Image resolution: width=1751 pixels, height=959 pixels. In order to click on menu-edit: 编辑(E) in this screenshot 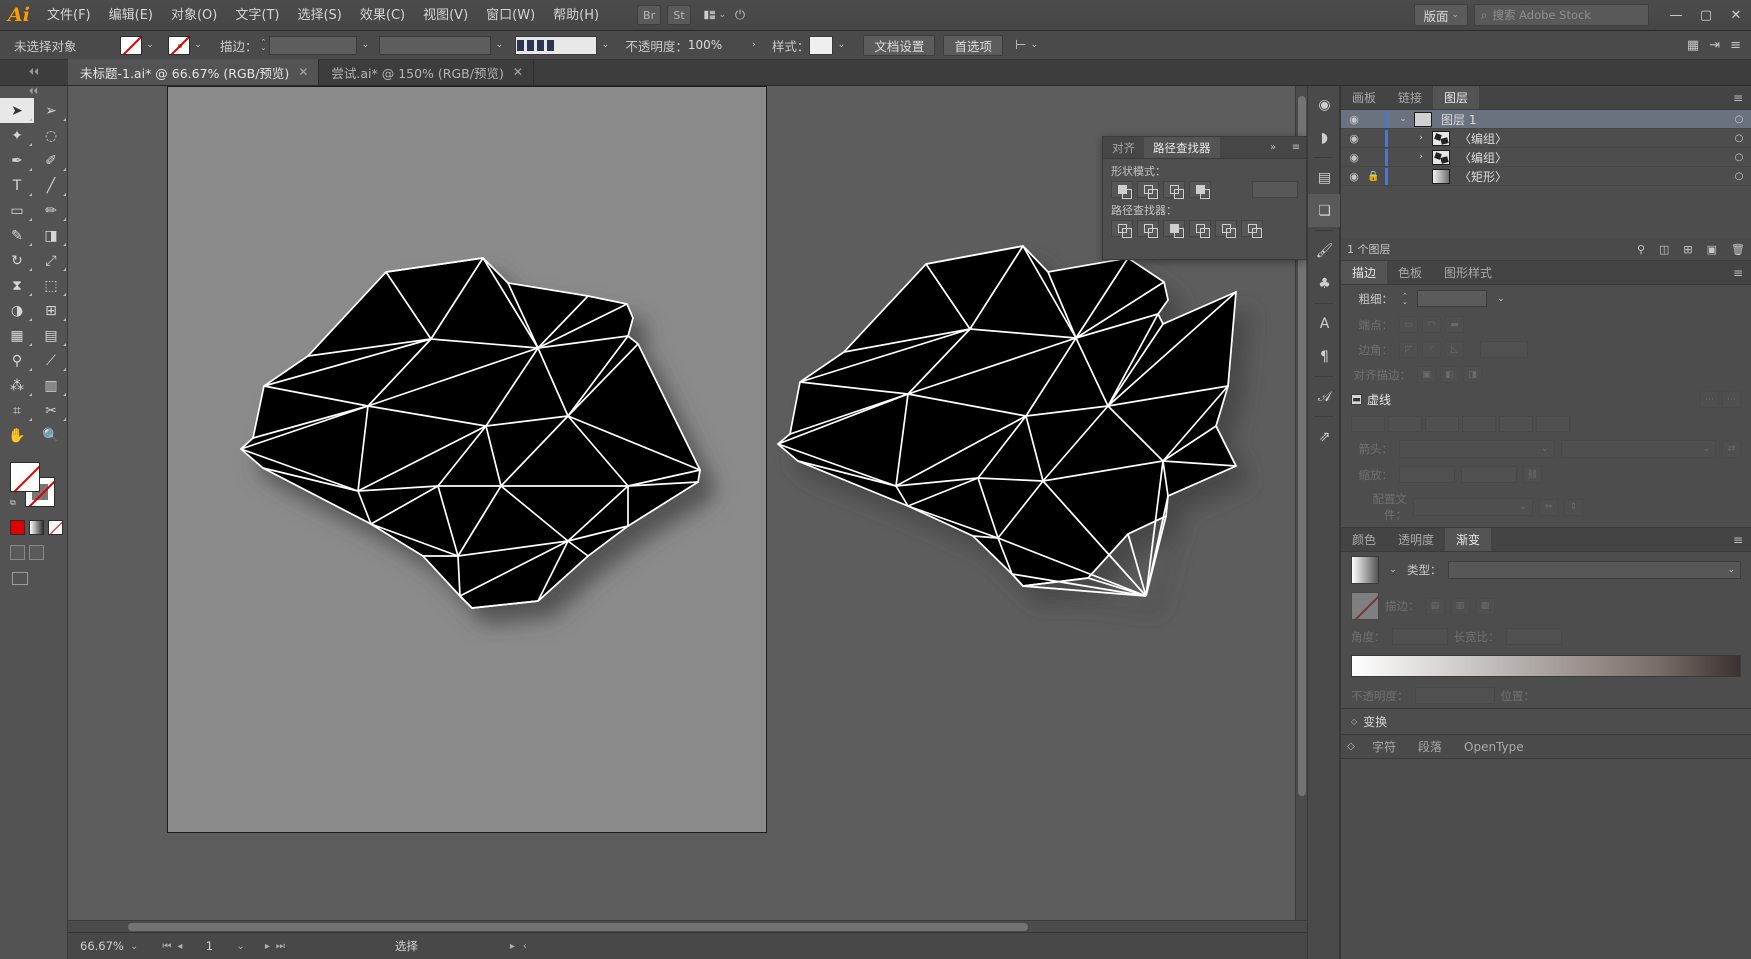, I will do `click(131, 15)`.